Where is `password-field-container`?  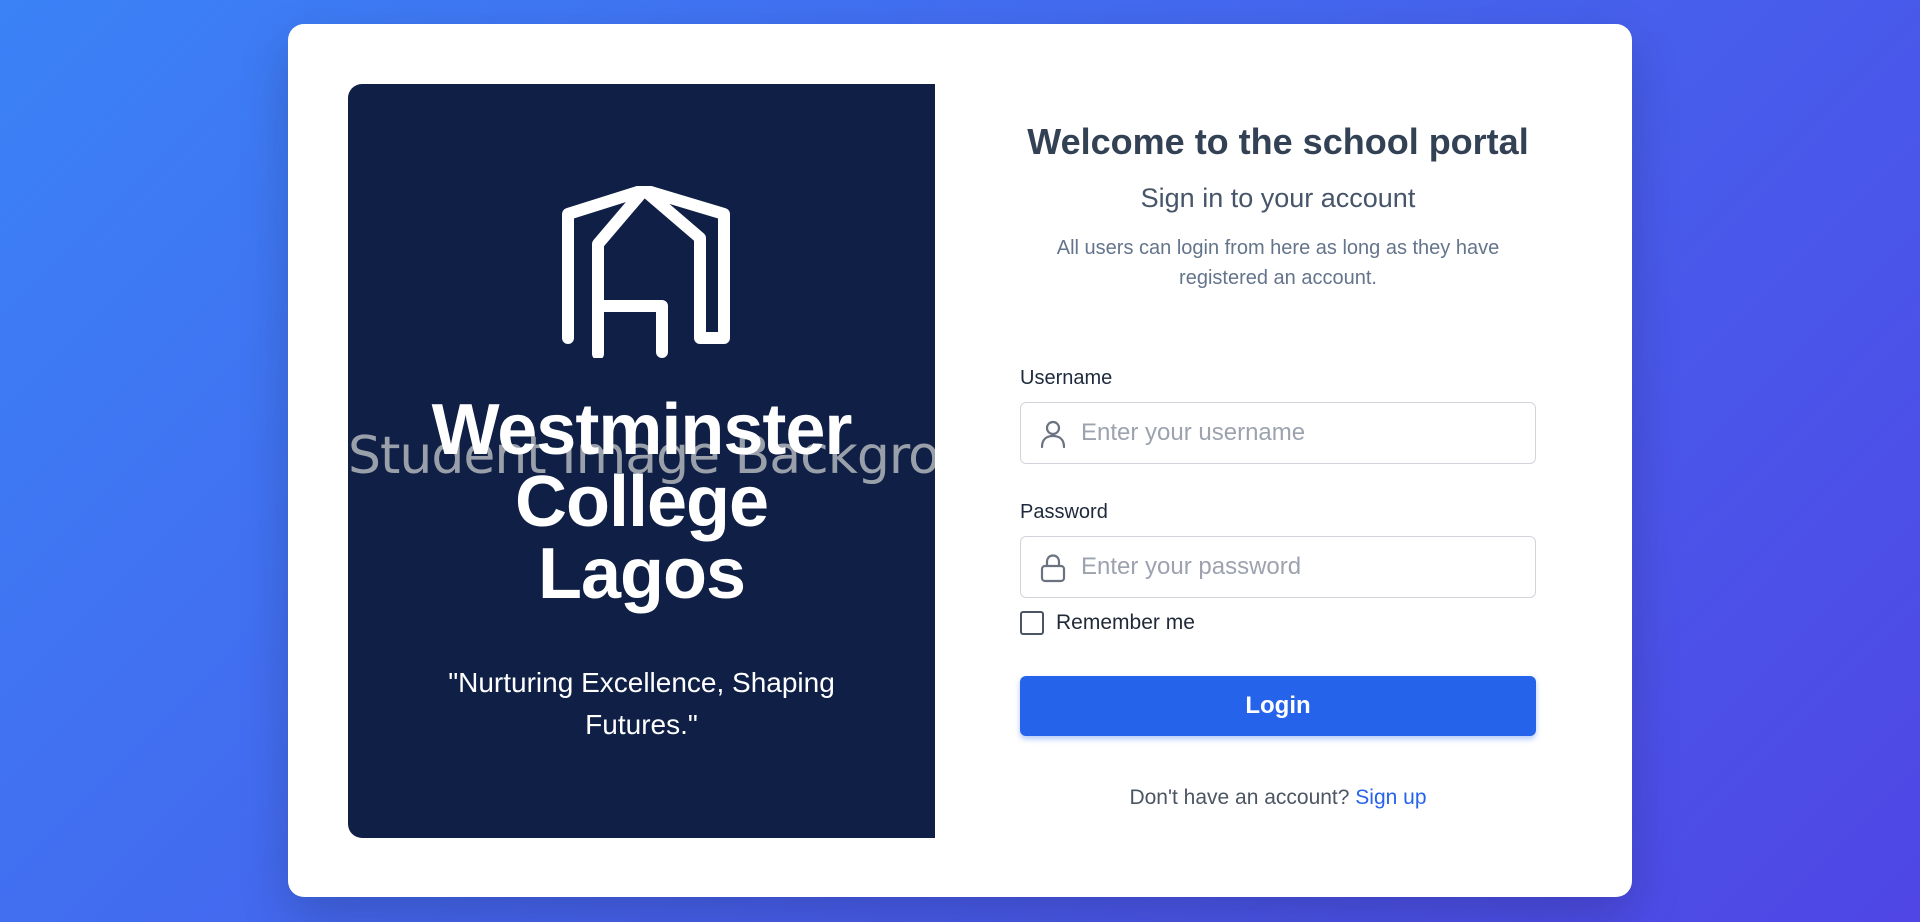 password-field-container is located at coordinates (1278, 567).